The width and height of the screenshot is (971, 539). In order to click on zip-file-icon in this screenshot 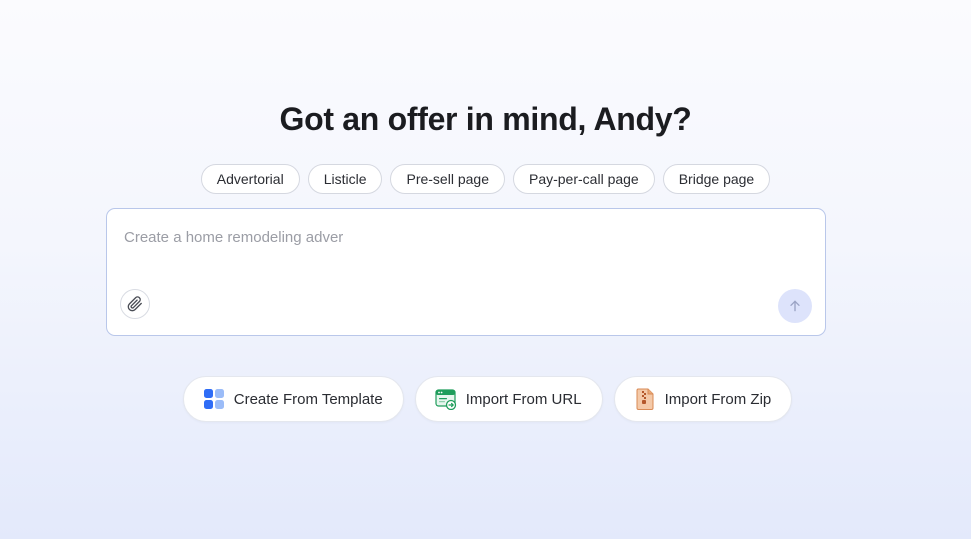, I will do `click(645, 399)`.